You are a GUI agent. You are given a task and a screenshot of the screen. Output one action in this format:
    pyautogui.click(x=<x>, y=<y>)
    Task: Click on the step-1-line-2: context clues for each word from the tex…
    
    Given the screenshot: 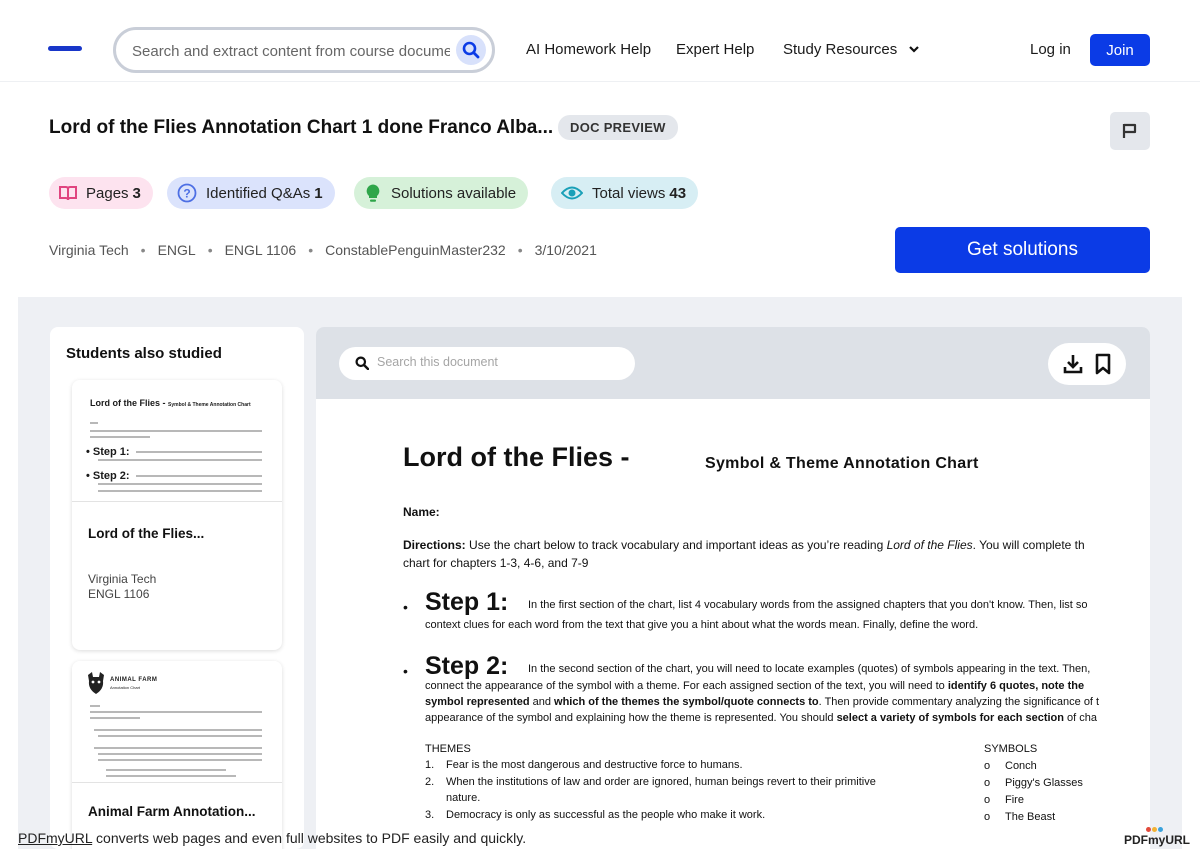 What is the action you would take?
    pyautogui.click(x=702, y=625)
    